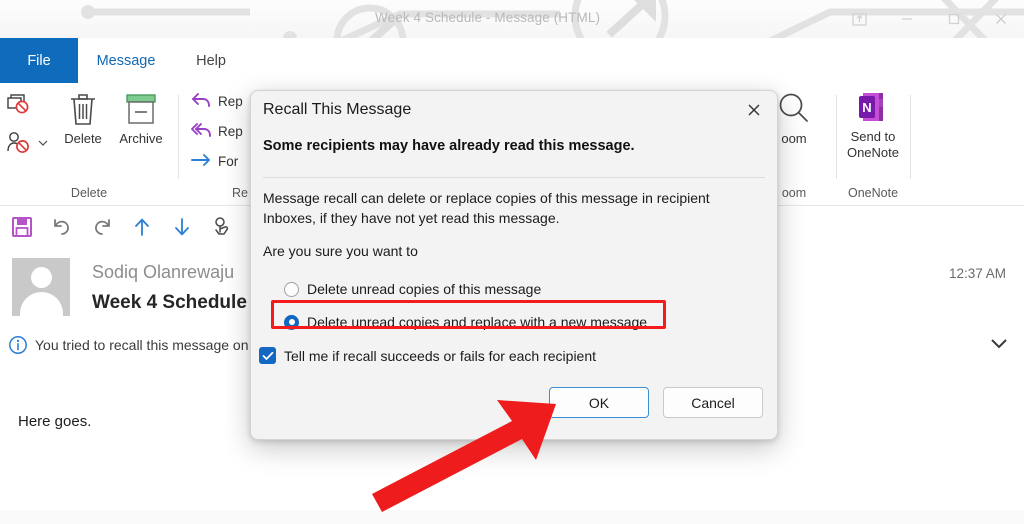 The width and height of the screenshot is (1024, 524). Describe the element at coordinates (793, 107) in the screenshot. I see `magnifier-icon` at that location.